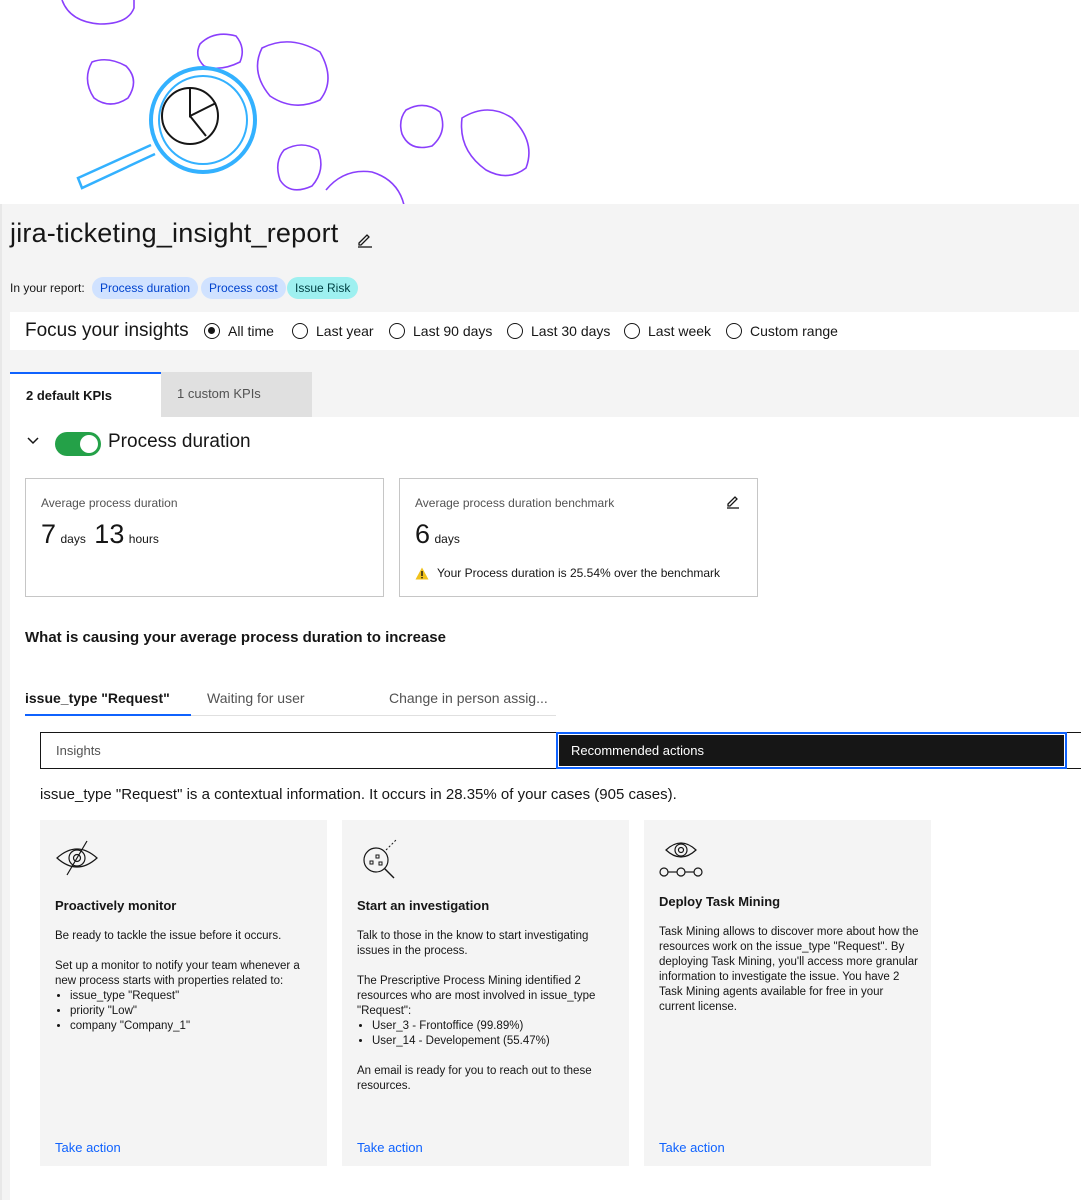  What do you see at coordinates (1074, 750) in the screenshot?
I see `switcher-edge` at bounding box center [1074, 750].